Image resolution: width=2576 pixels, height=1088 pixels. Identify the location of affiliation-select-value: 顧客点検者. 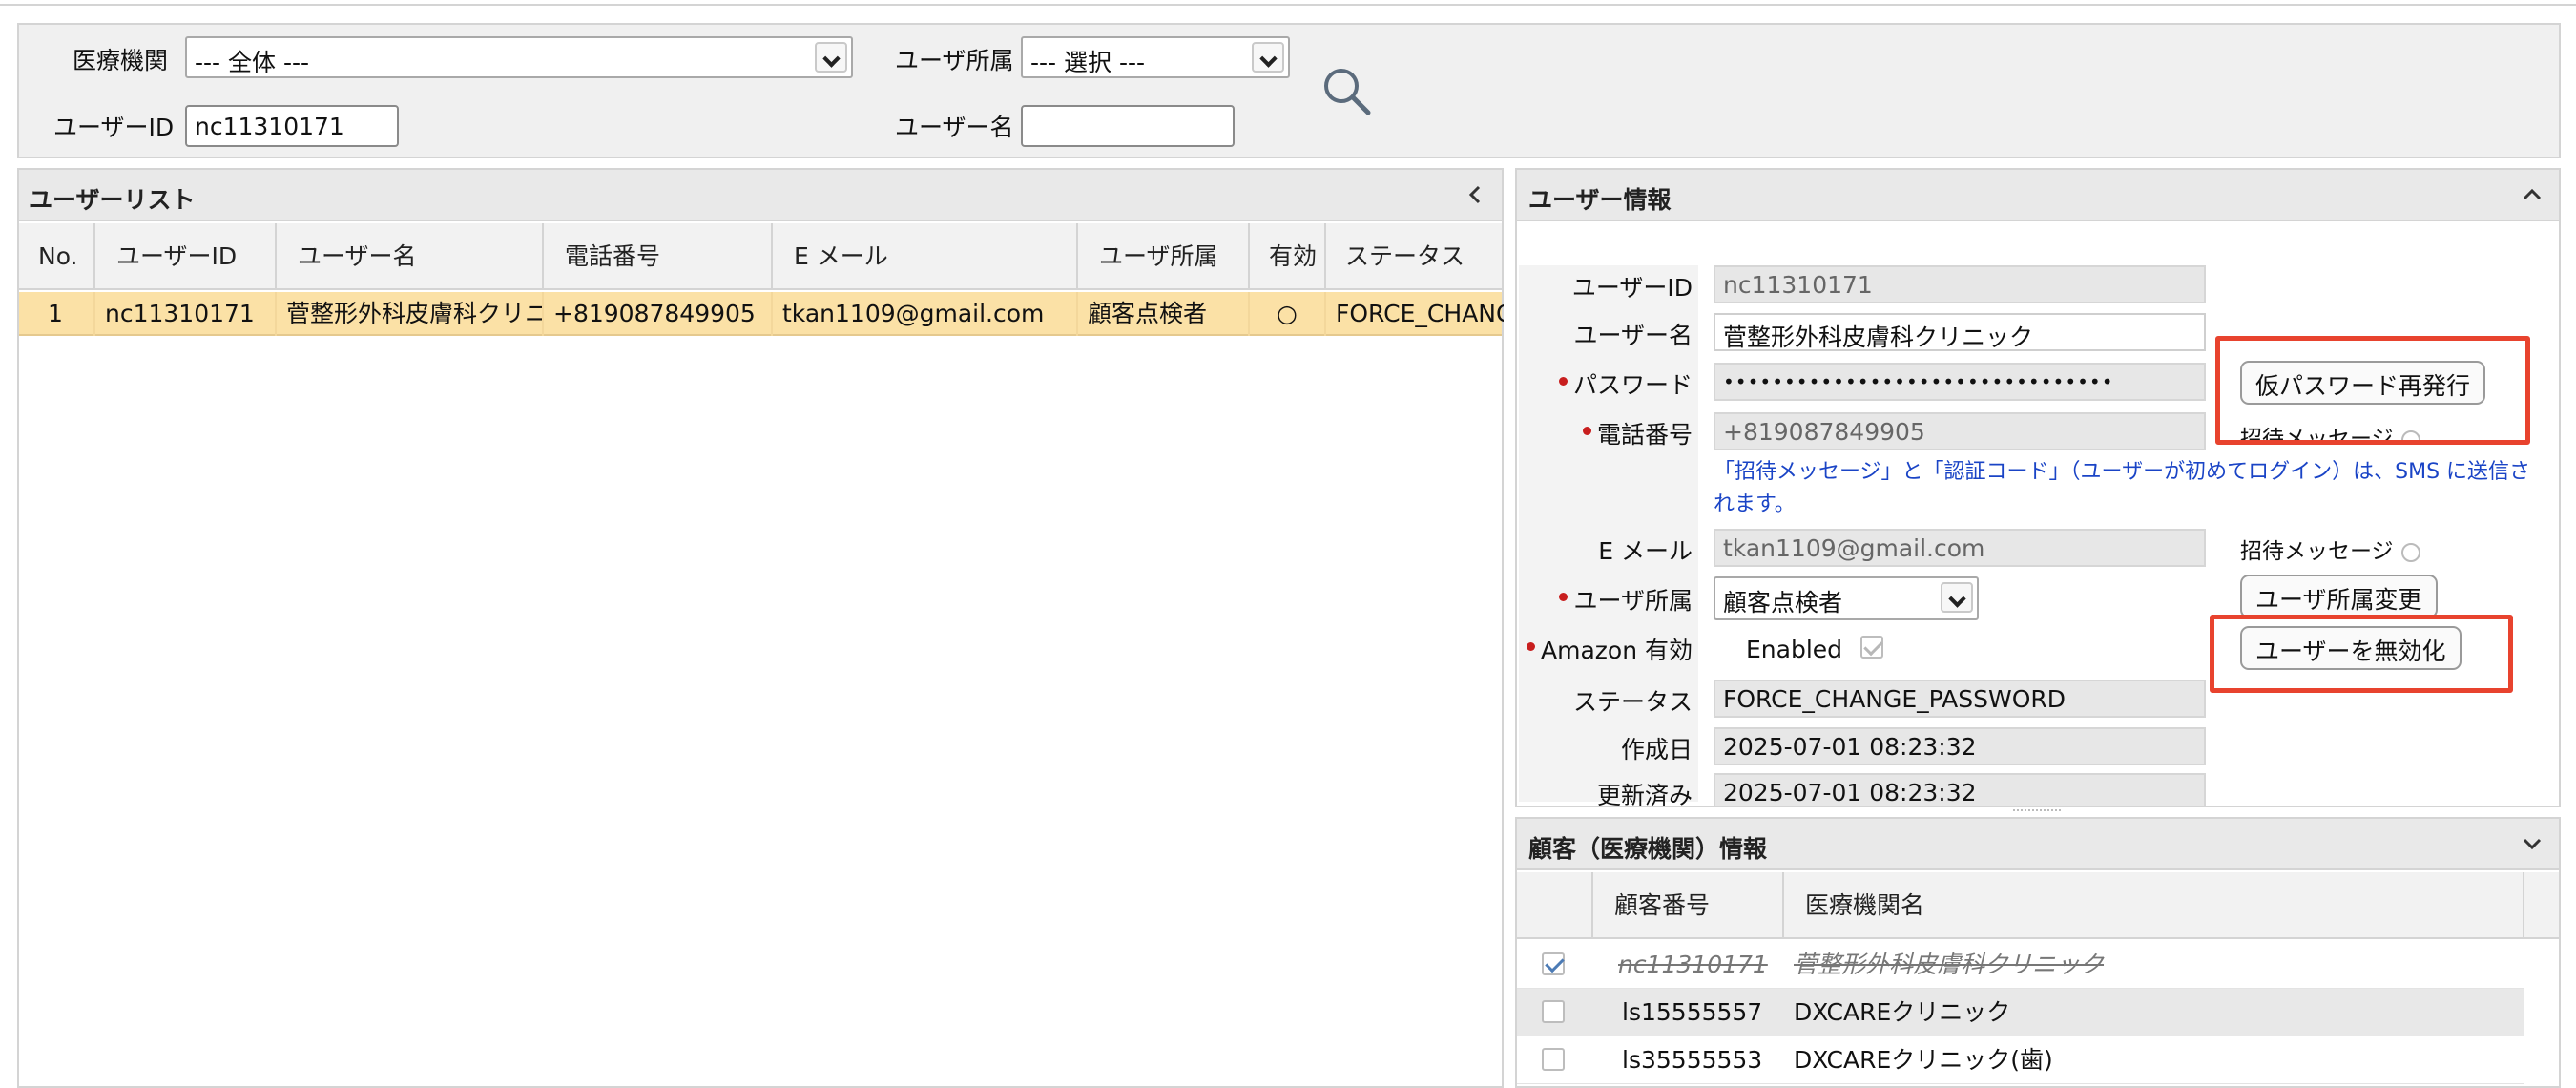
(1783, 603).